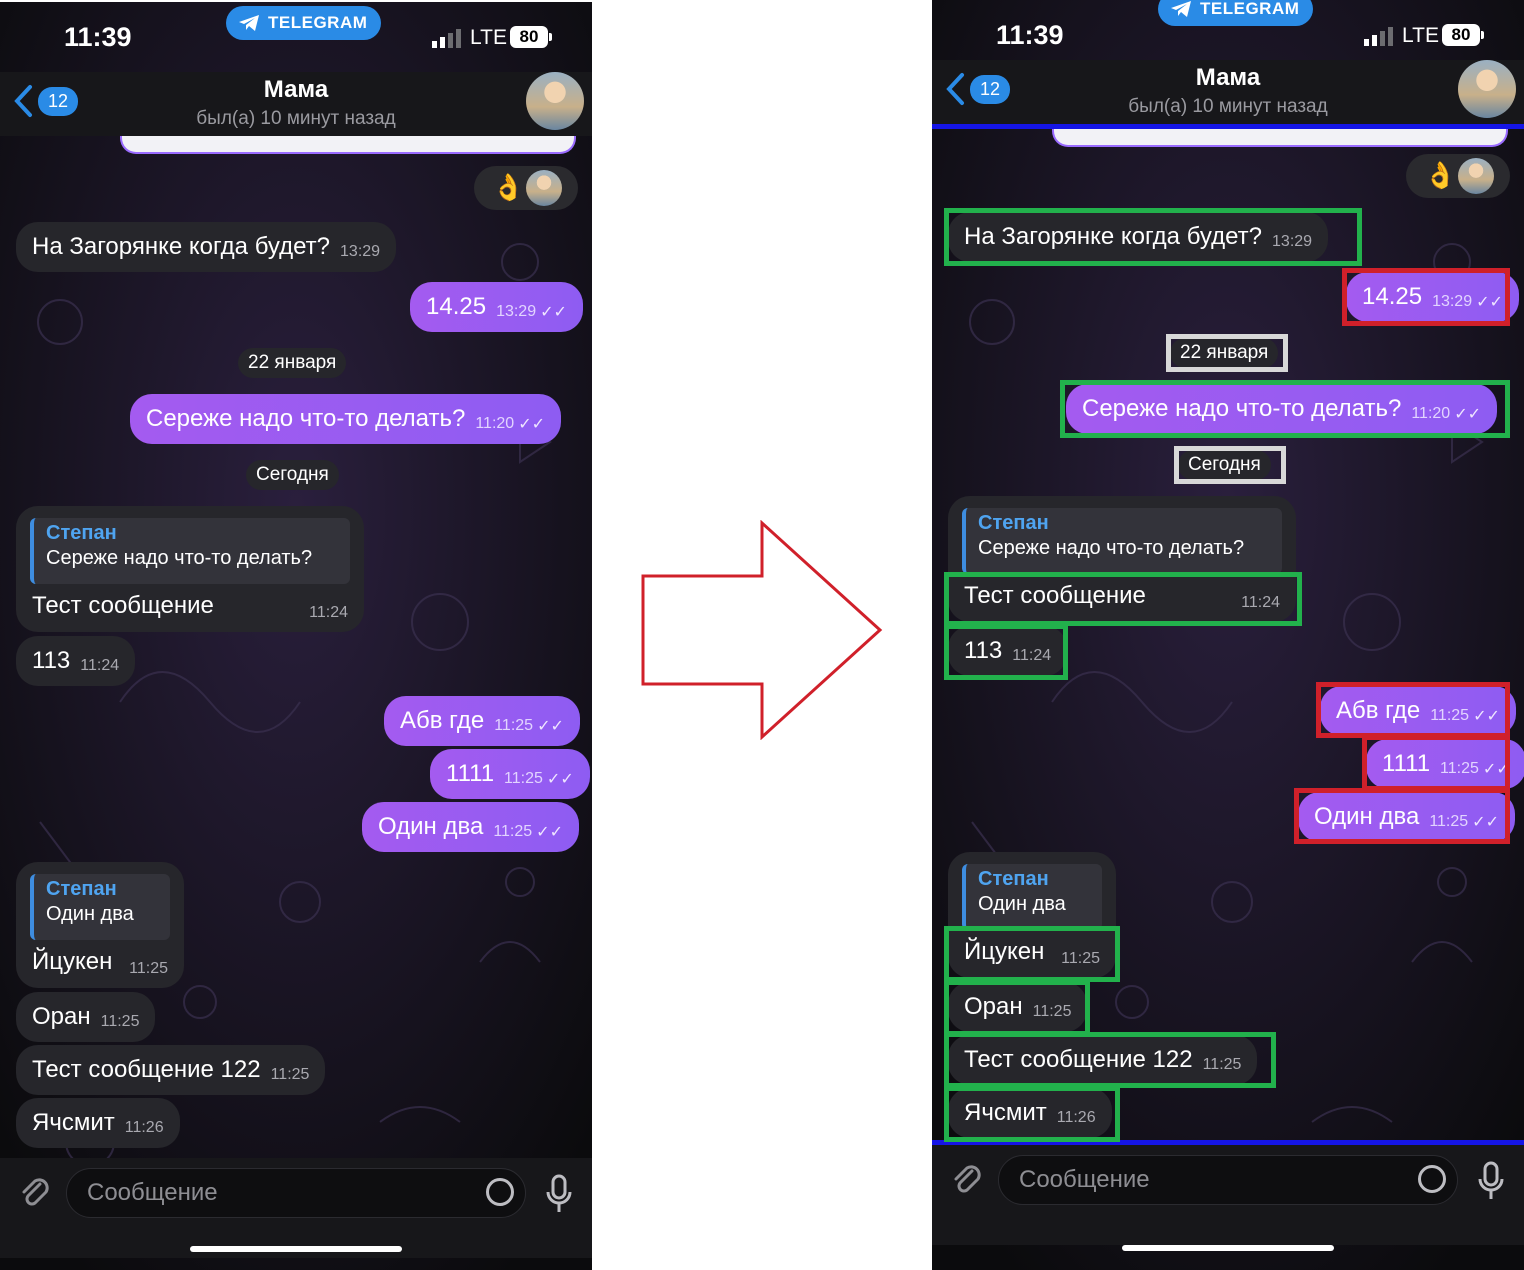  Describe the element at coordinates (1250, 9) in the screenshot. I see `telegram-pill-label: TELEGRAM` at that location.